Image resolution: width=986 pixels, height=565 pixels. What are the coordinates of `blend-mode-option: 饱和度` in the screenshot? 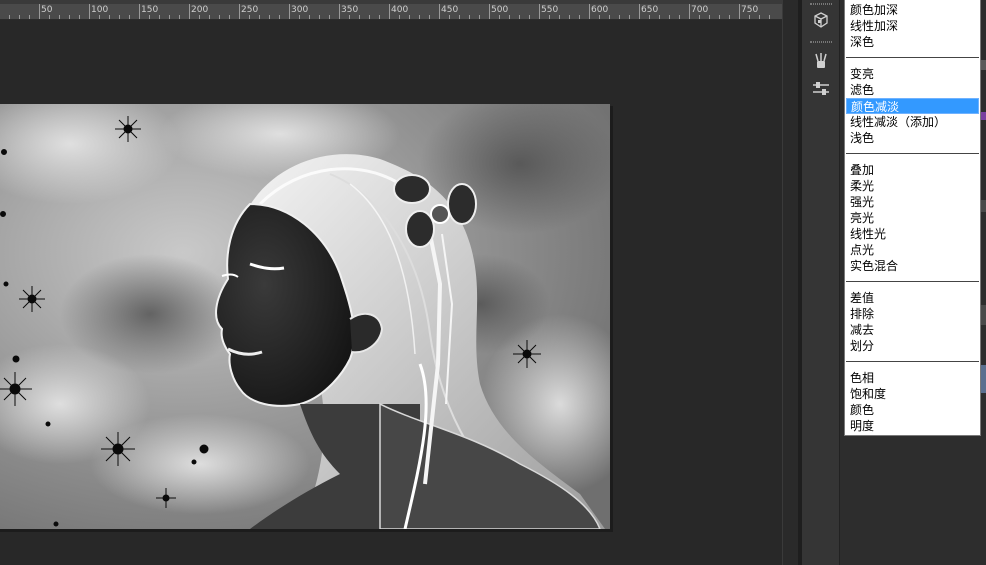 It's located at (912, 394).